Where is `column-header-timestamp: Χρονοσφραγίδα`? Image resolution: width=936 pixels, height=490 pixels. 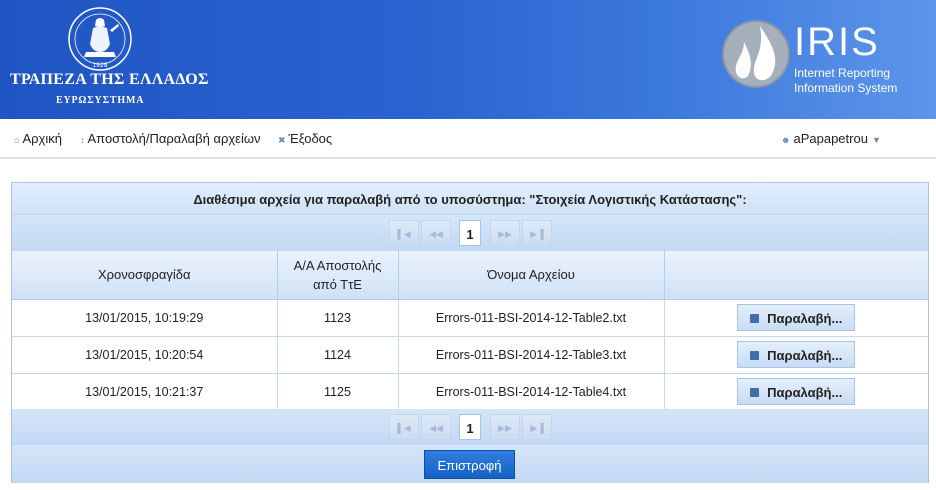 column-header-timestamp: Χρονοσφραγίδα is located at coordinates (145, 275).